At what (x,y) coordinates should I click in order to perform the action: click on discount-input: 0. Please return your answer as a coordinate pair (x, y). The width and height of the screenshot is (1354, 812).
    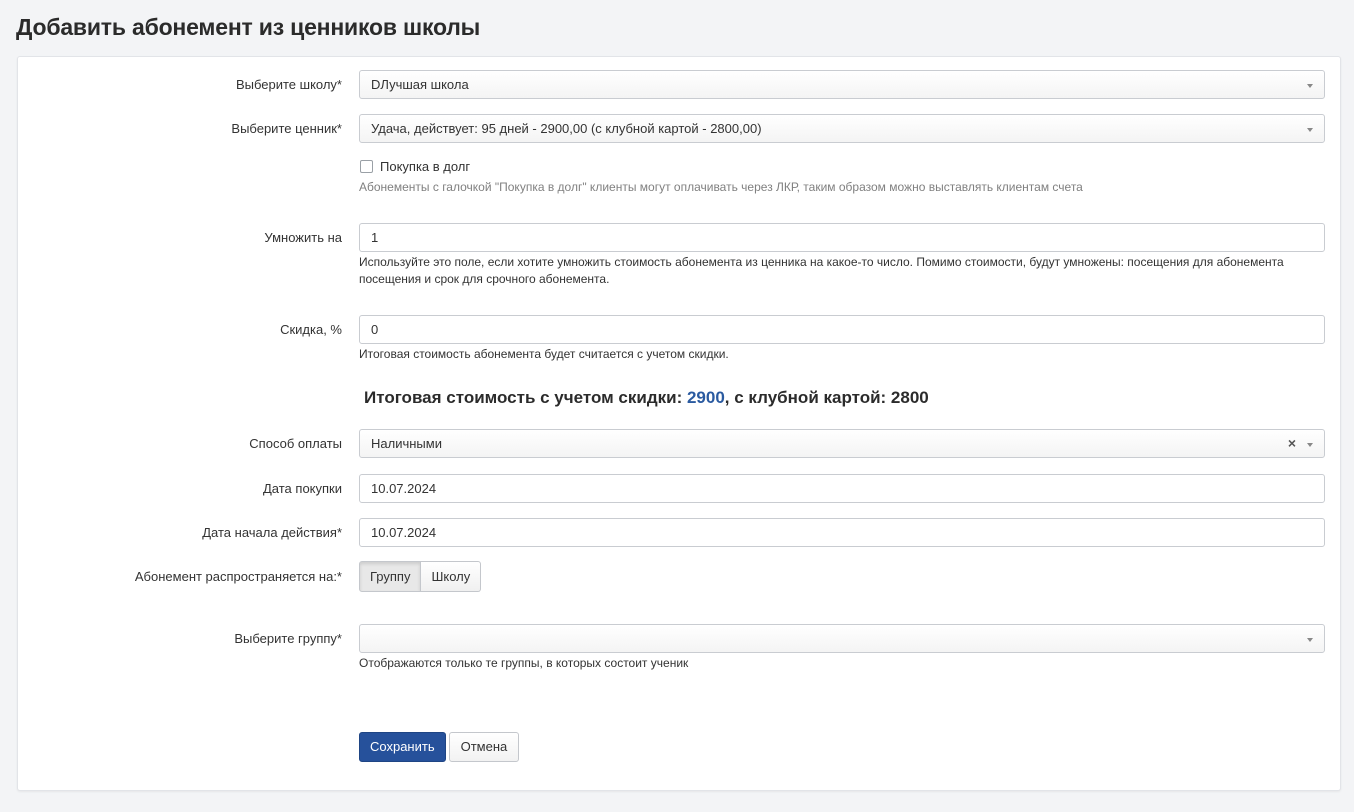
    Looking at the image, I should click on (842, 329).